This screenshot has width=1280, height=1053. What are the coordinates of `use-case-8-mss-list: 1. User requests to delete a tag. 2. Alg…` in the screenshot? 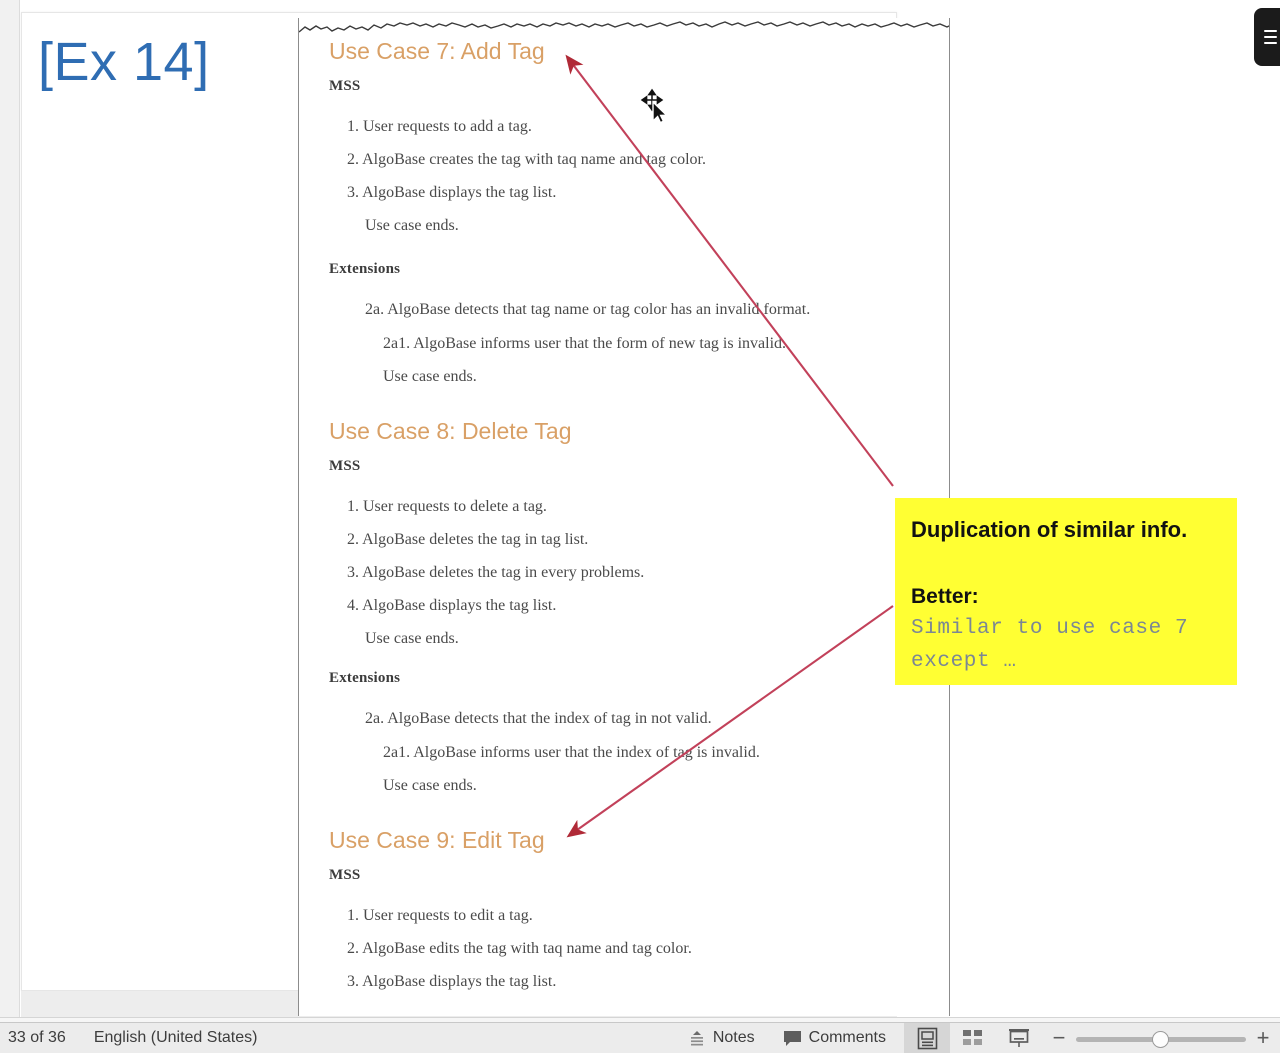 It's located at (628, 572).